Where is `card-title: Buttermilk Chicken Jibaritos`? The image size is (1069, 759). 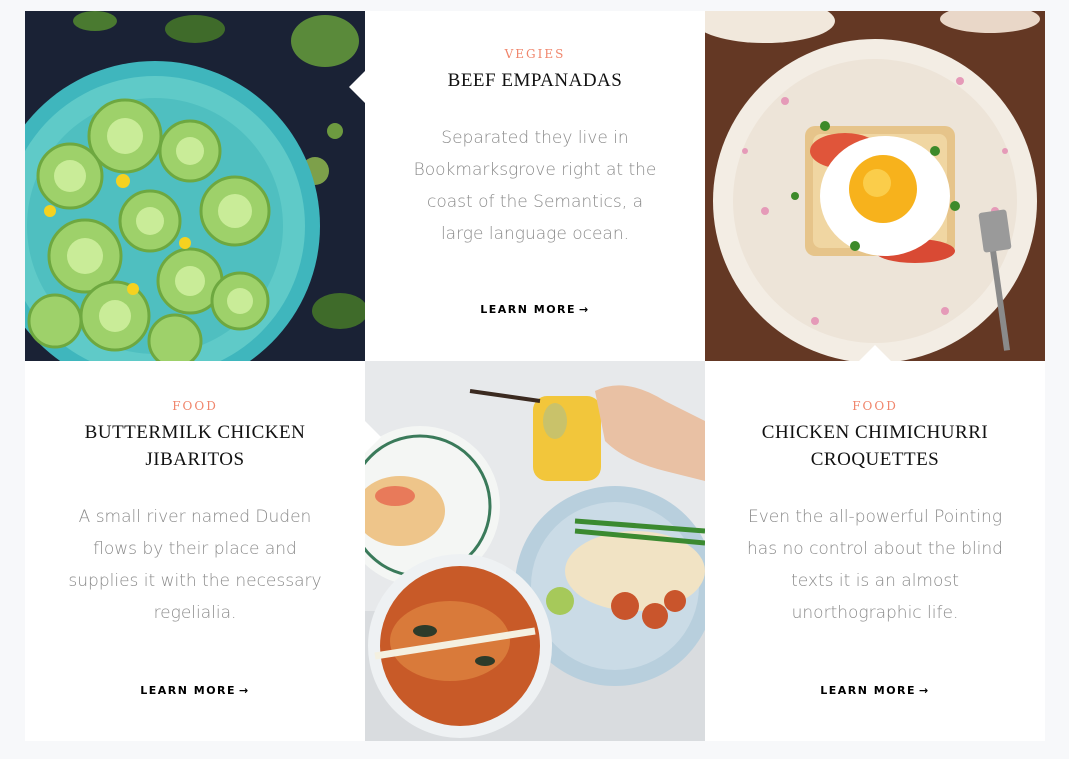
card-title: Buttermilk Chicken Jibaritos is located at coordinates (195, 446).